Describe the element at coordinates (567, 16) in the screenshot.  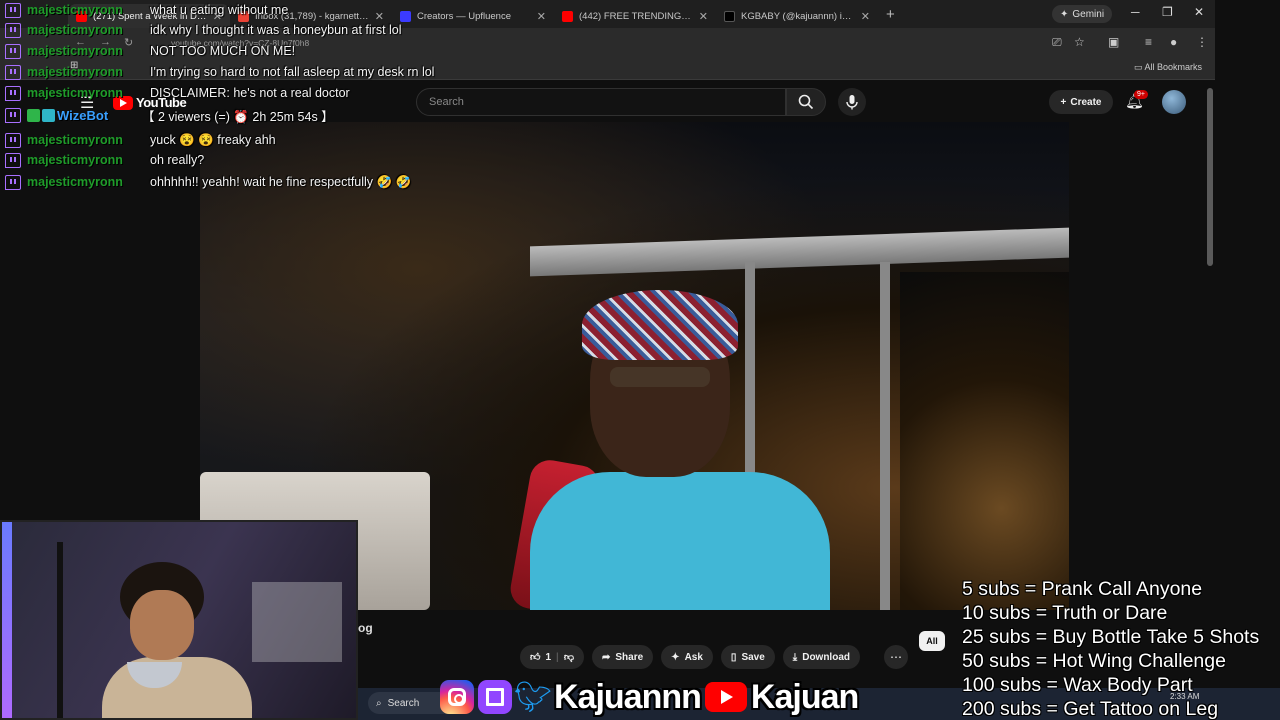
I see `youtube-favicon-icon` at that location.